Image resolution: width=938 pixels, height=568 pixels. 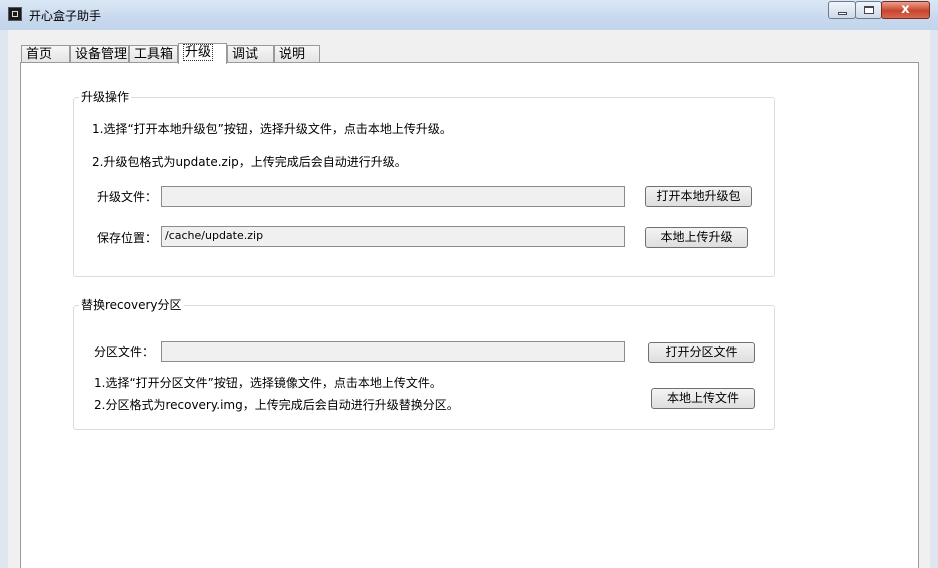 What do you see at coordinates (272, 129) in the screenshot?
I see `upgrade-instruction-1: 1.选择“打开本地升级包”按钮，选择升级文件，点击本地上传升级。` at bounding box center [272, 129].